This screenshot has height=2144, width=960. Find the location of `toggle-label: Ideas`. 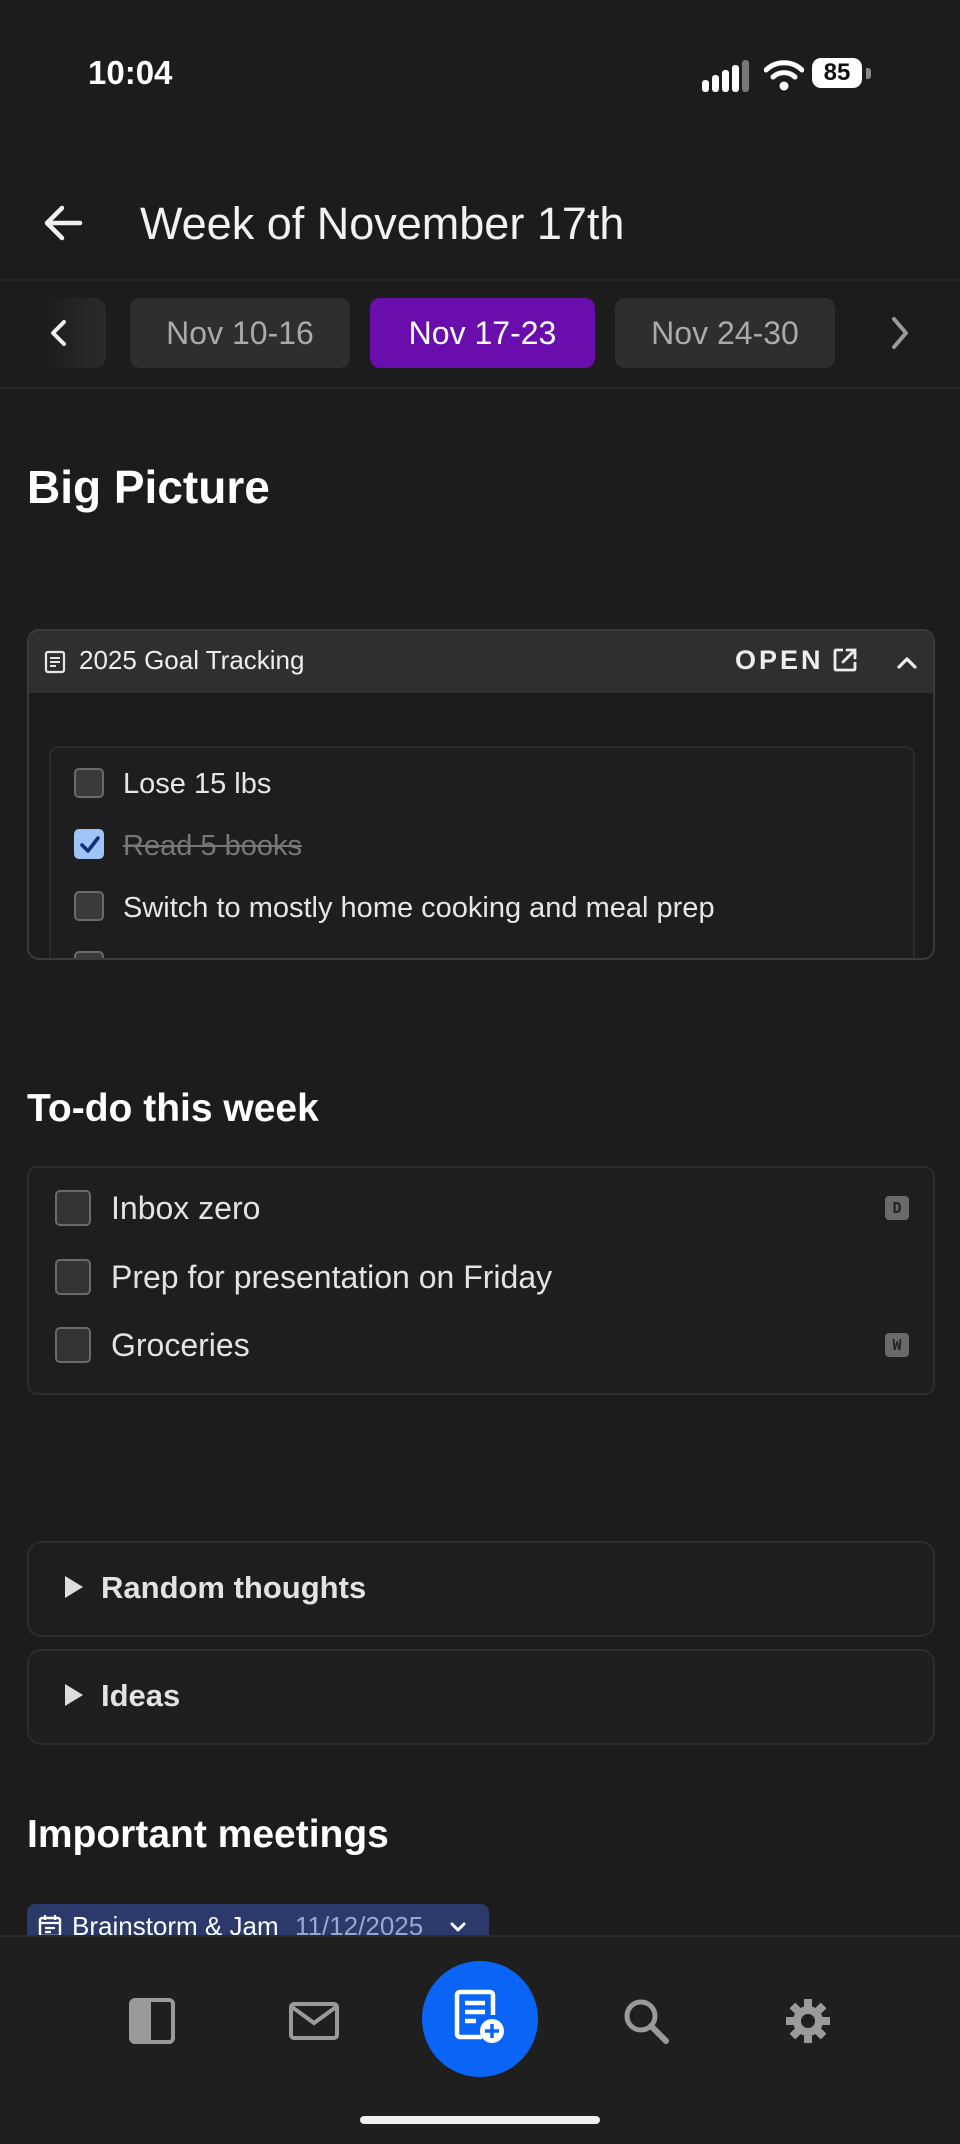

toggle-label: Ideas is located at coordinates (141, 1695).